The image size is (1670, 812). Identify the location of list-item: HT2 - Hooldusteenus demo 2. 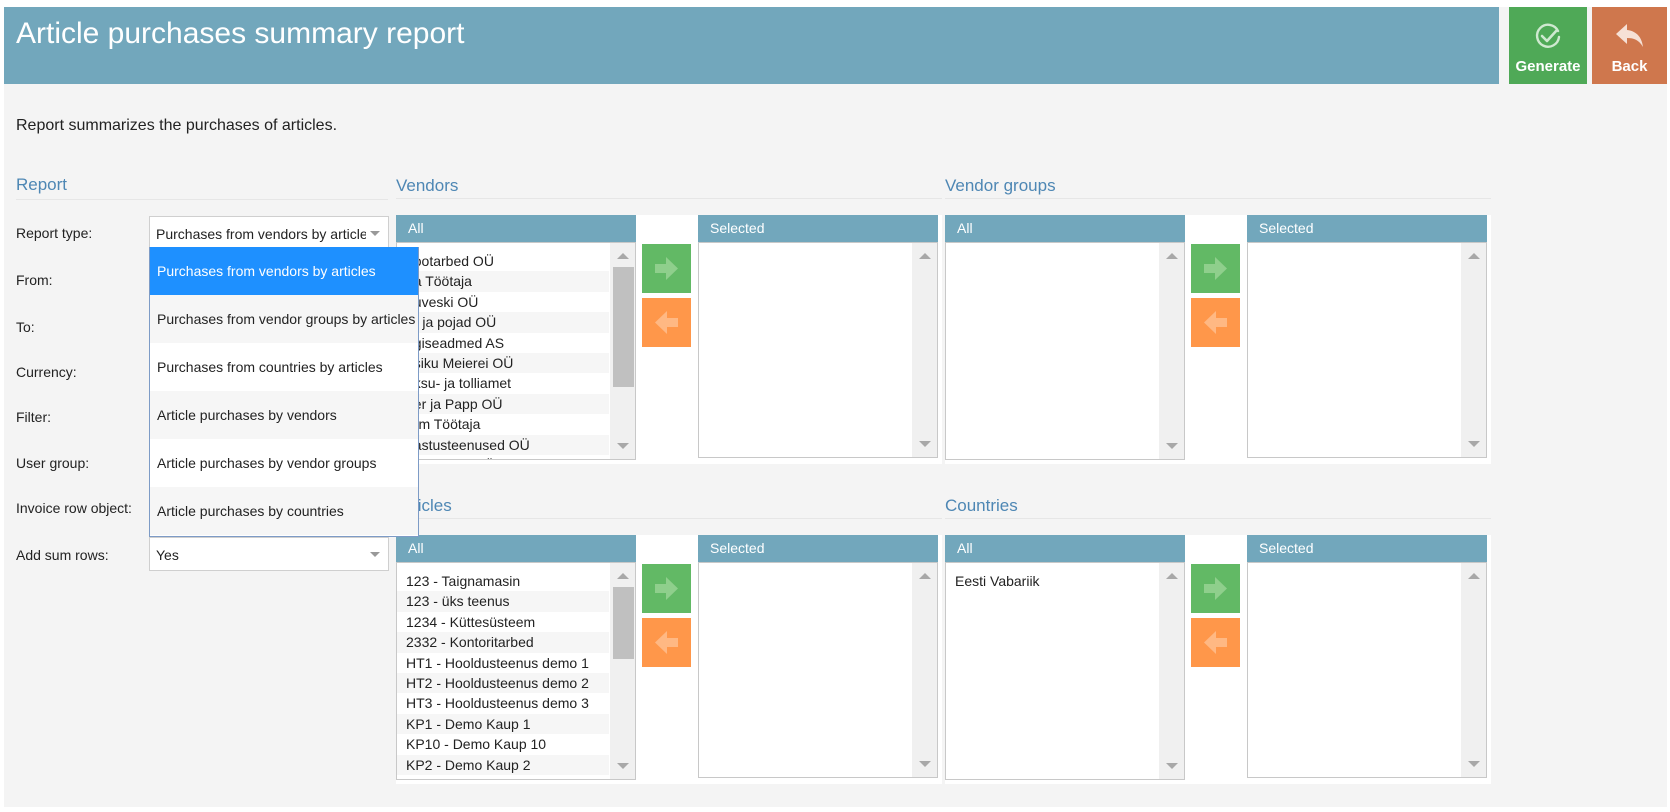
(503, 683).